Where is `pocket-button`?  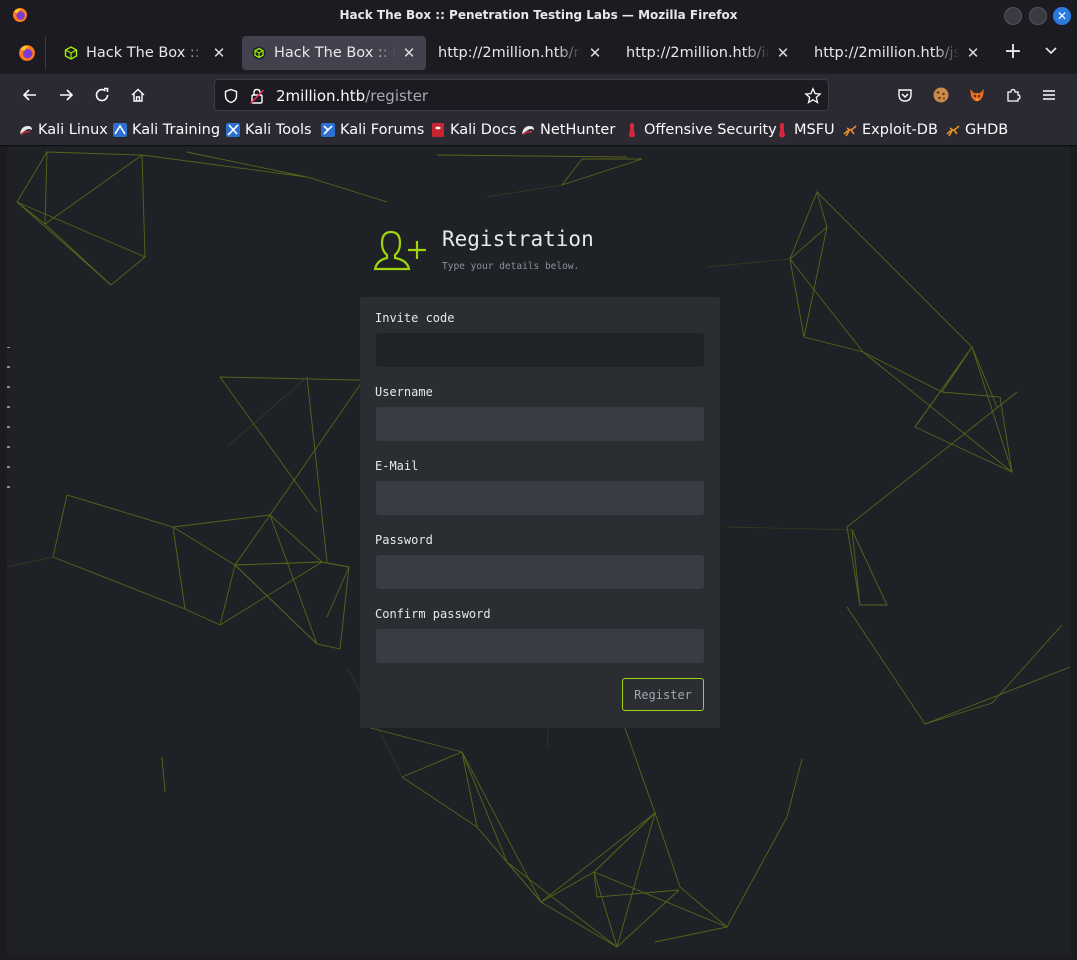 pocket-button is located at coordinates (905, 95).